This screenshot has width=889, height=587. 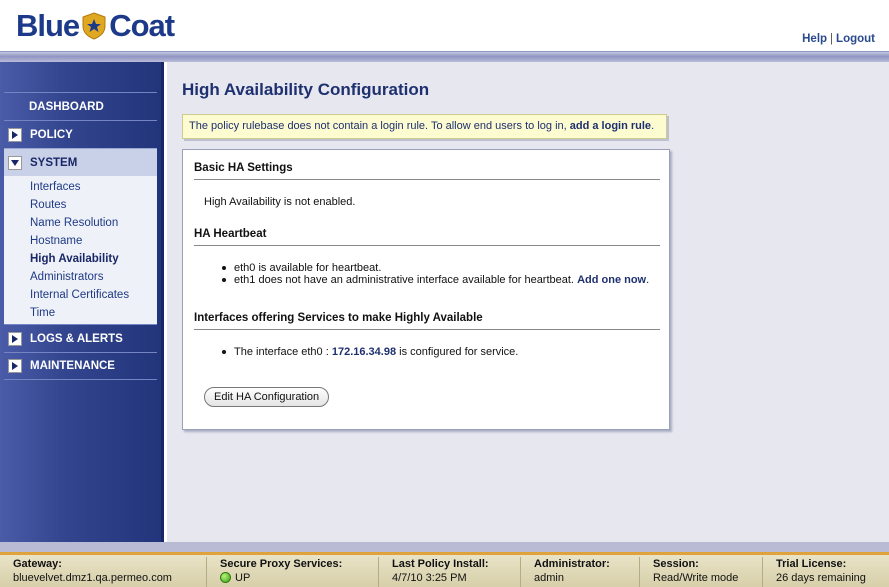 What do you see at coordinates (610, 126) in the screenshot?
I see `add-login-rule-link: add a login rule` at bounding box center [610, 126].